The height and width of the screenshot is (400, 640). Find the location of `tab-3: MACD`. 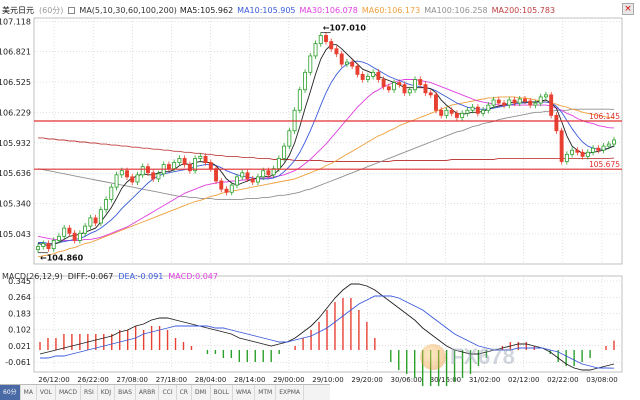

tab-3: MACD is located at coordinates (68, 392).